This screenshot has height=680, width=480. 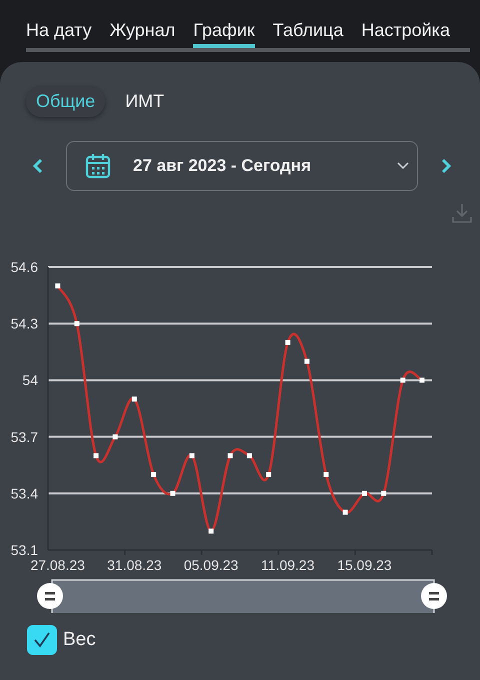 What do you see at coordinates (98, 166) in the screenshot?
I see `calendar-icon` at bounding box center [98, 166].